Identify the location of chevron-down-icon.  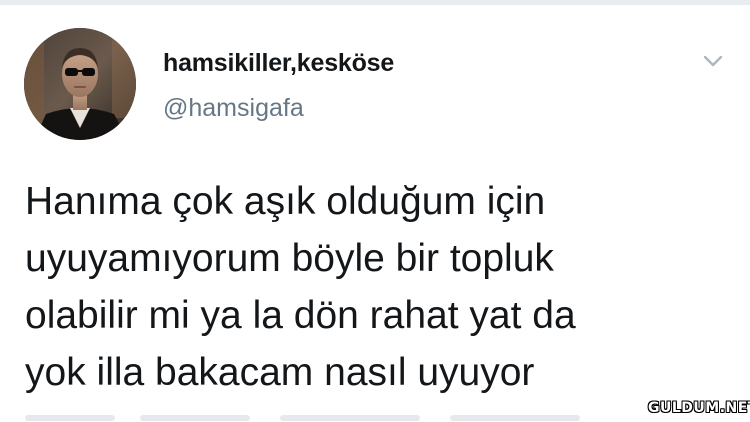
(713, 61).